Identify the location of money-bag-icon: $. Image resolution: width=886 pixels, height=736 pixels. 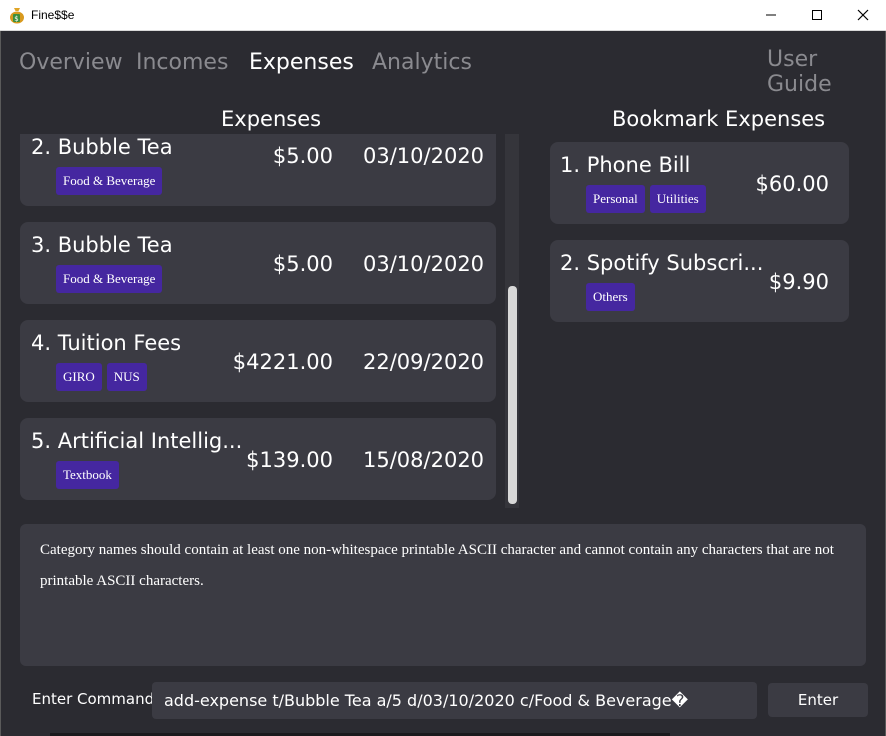
(17, 16).